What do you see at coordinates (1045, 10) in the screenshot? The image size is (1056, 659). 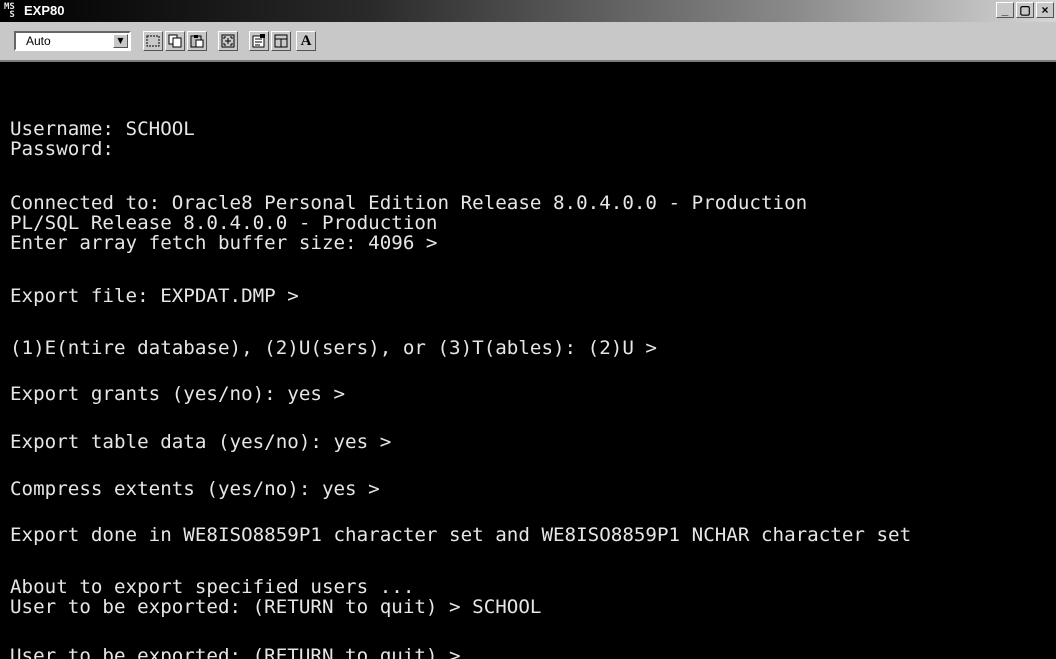 I see `close-button: ×` at bounding box center [1045, 10].